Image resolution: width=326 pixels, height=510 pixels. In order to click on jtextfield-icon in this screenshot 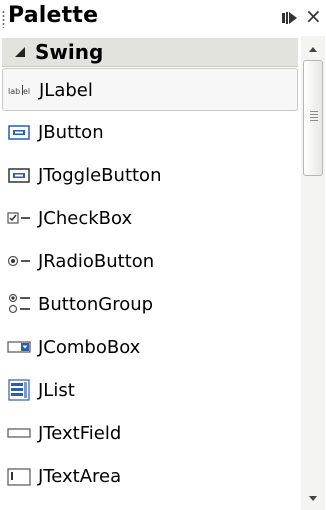, I will do `click(19, 433)`.